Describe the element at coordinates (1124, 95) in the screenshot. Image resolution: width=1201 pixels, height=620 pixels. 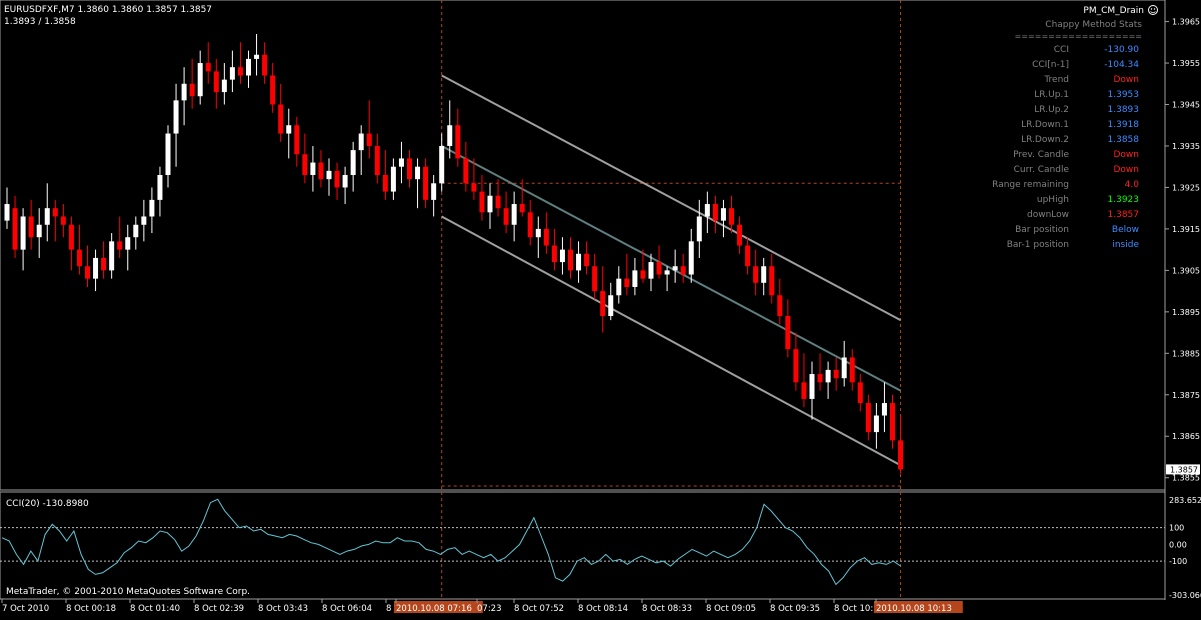
I see `stat-value: 1.3953` at that location.